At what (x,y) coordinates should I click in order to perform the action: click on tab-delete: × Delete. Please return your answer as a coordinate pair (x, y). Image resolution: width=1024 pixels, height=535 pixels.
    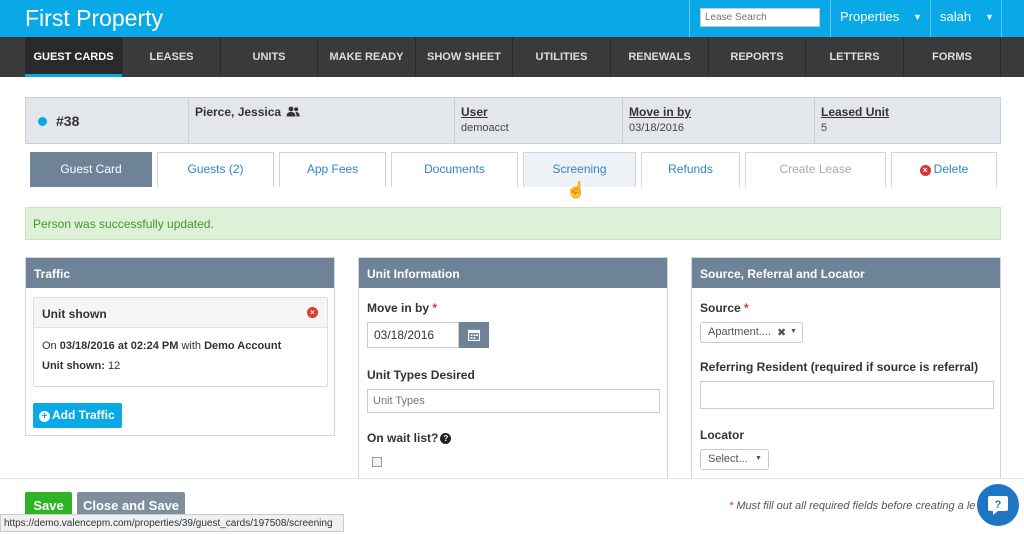
    Looking at the image, I should click on (944, 169).